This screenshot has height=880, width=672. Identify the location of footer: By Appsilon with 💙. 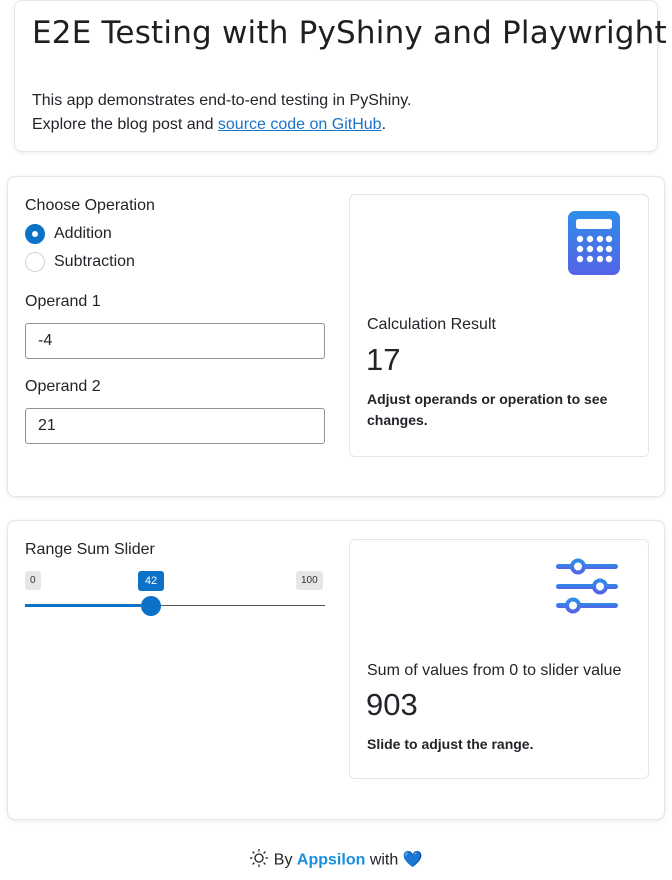
(336, 860).